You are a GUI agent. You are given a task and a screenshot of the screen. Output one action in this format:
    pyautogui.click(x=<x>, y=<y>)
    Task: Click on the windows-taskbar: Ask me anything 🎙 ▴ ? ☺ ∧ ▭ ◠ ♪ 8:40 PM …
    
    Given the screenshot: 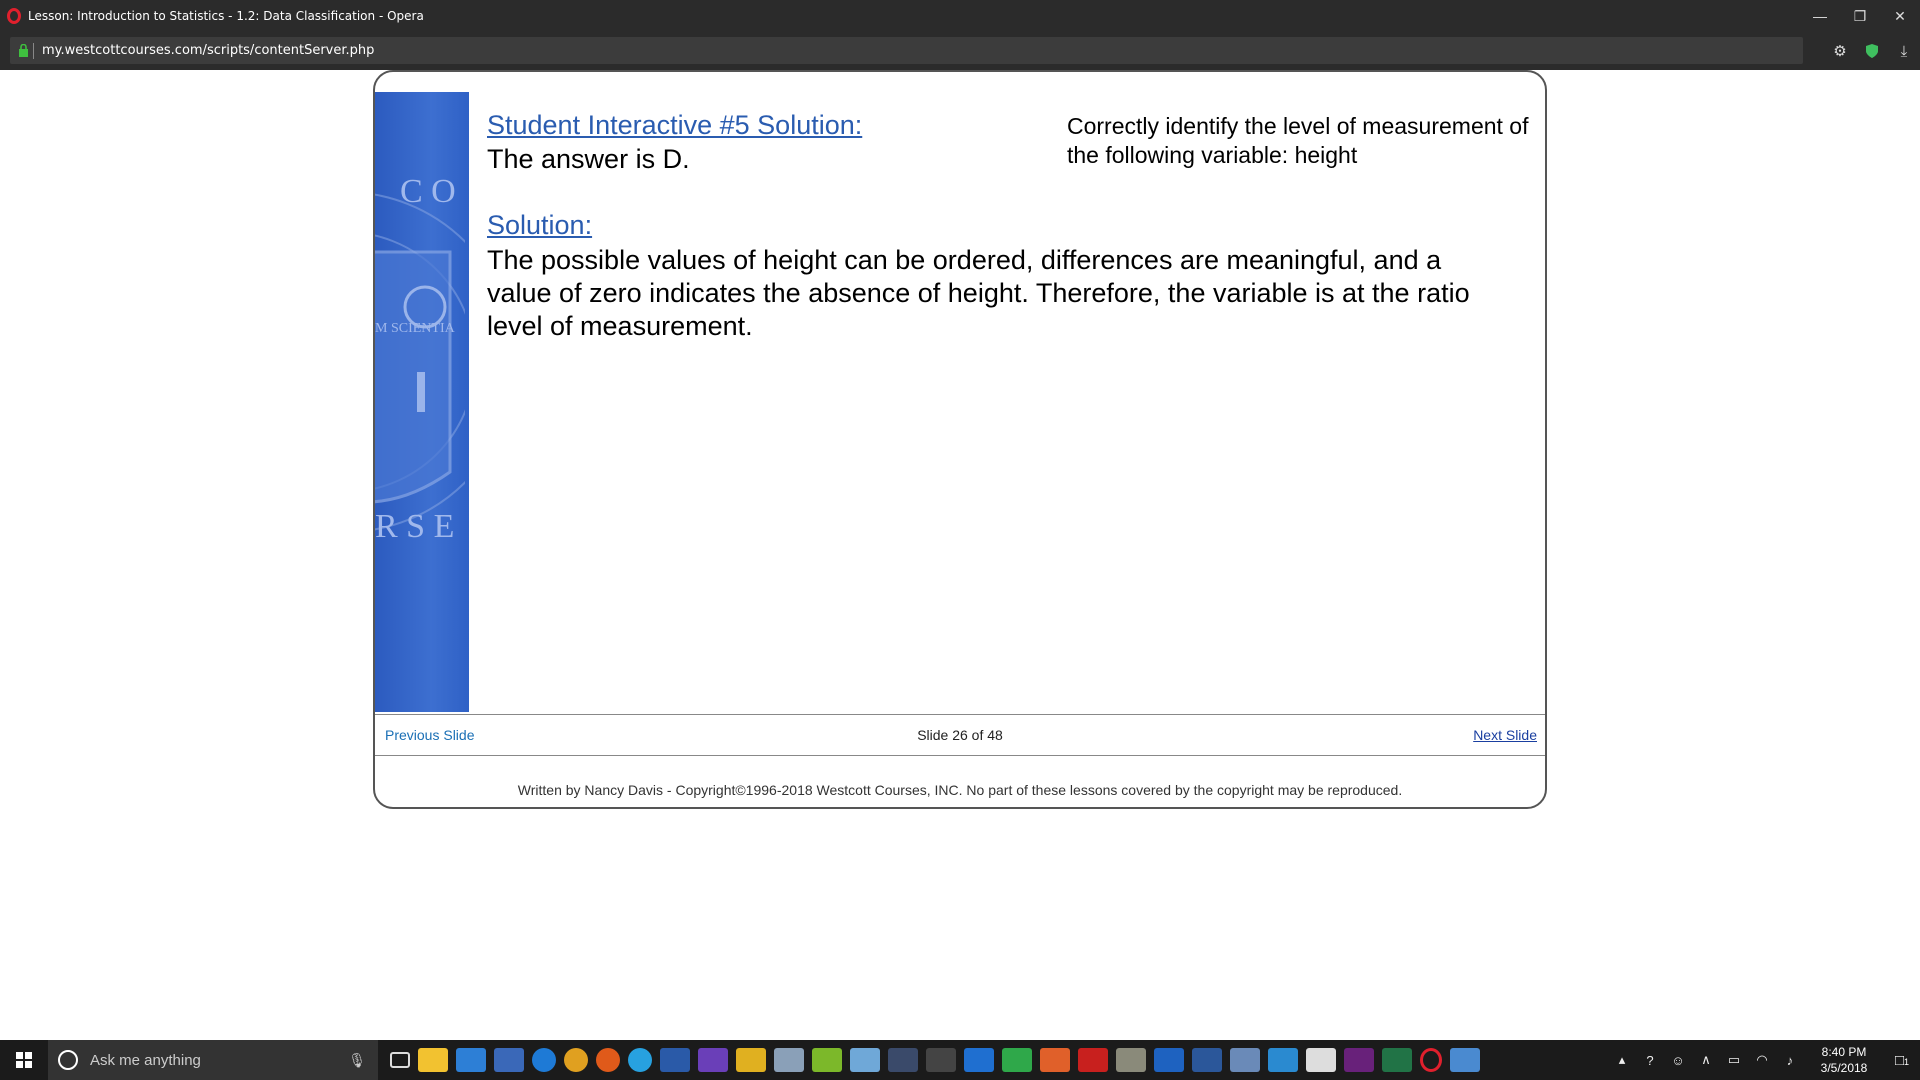 What is the action you would take?
    pyautogui.click(x=960, y=1060)
    